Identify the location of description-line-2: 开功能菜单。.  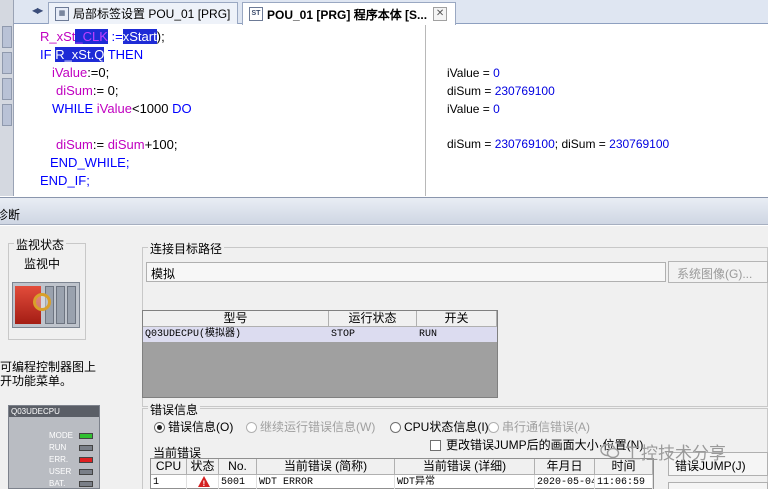
(36, 381).